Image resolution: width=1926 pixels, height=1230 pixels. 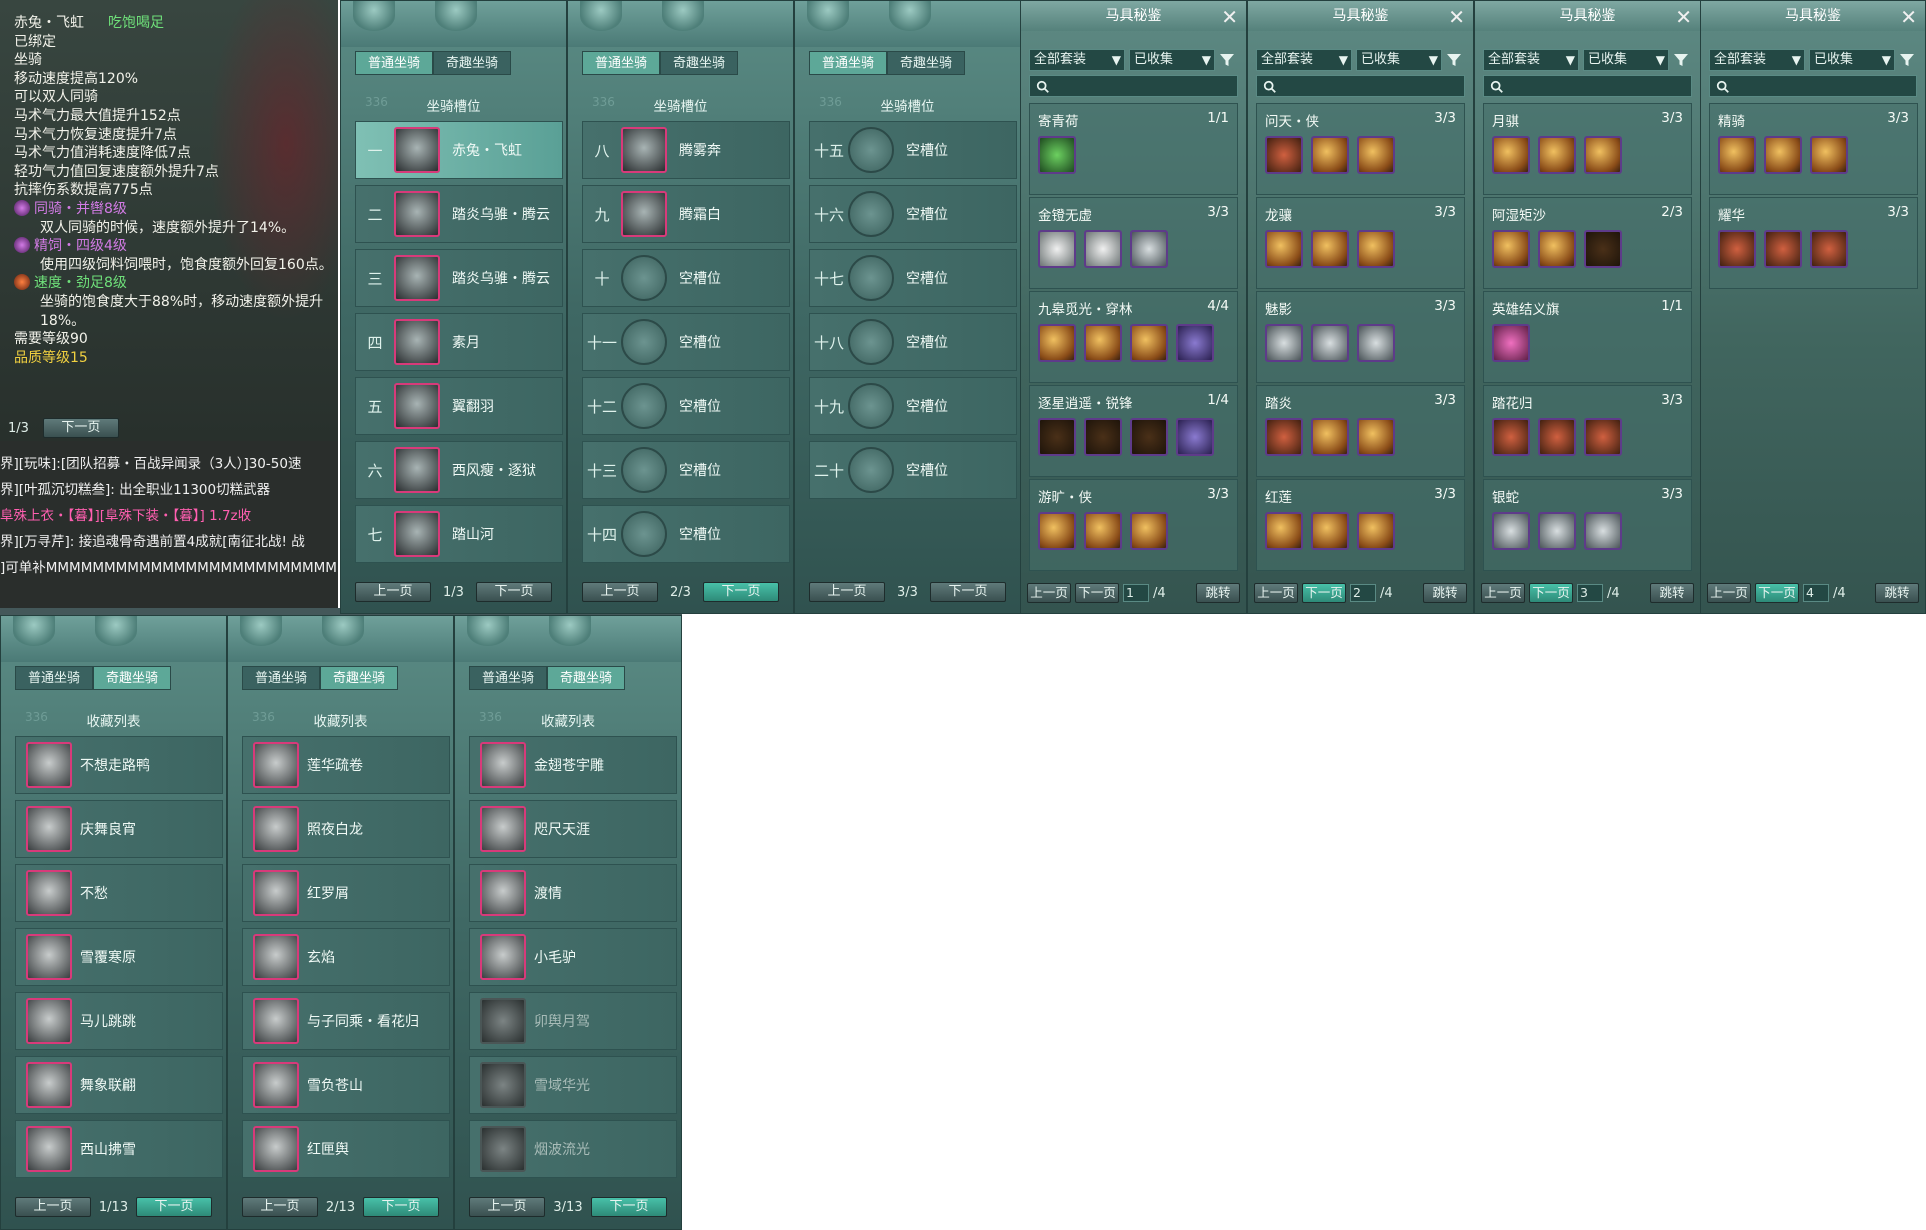 What do you see at coordinates (1136, 593) in the screenshot?
I see `page-number-input: 1` at bounding box center [1136, 593].